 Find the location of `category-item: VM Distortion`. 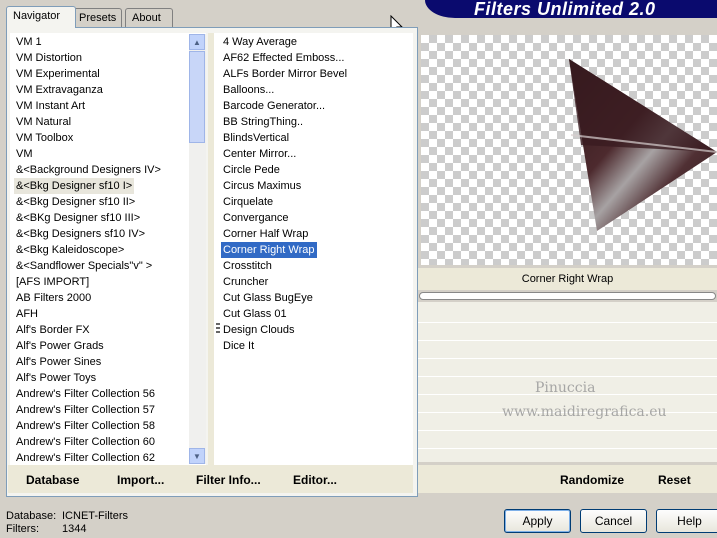

category-item: VM Distortion is located at coordinates (49, 58).